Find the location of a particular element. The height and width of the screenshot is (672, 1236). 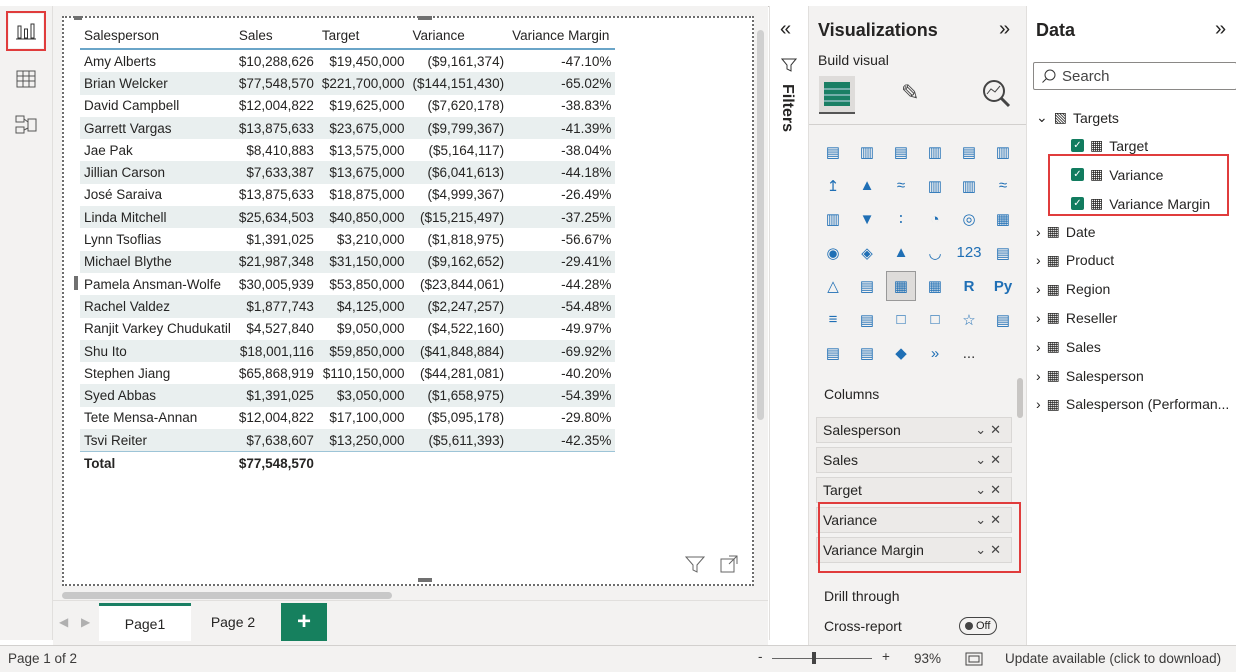

pane-scrollbar is located at coordinates (1020, 398).